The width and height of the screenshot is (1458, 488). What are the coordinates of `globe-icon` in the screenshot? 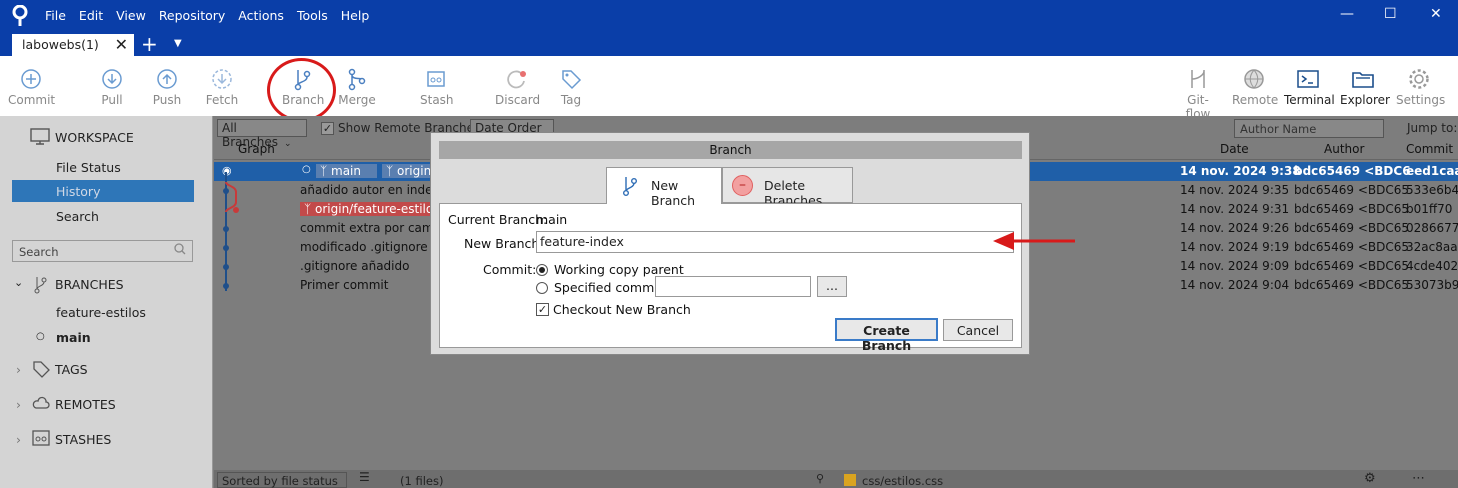 It's located at (1254, 79).